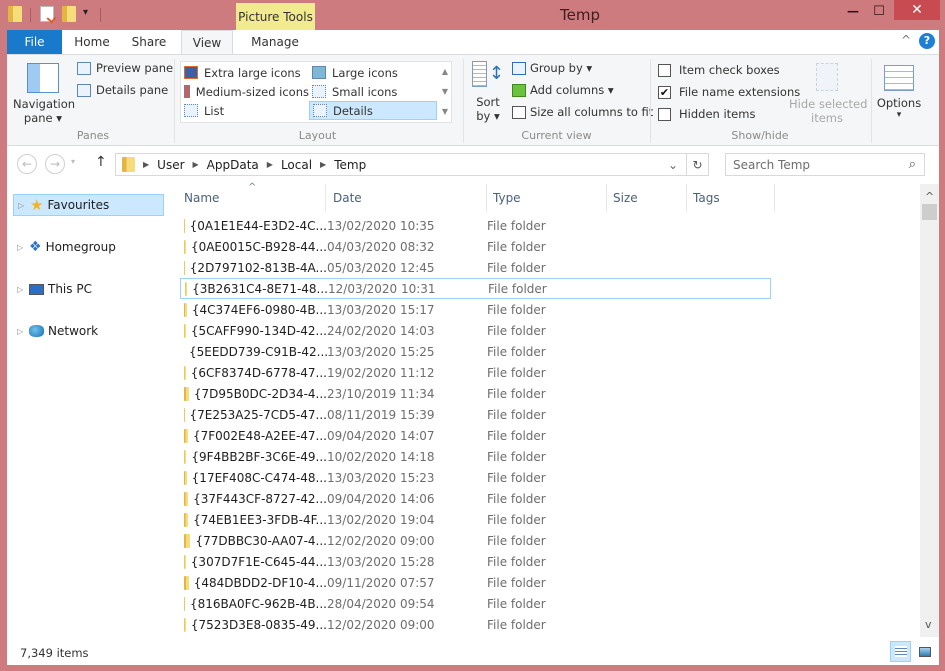  Describe the element at coordinates (853, 11) in the screenshot. I see `minimize-button: —` at that location.